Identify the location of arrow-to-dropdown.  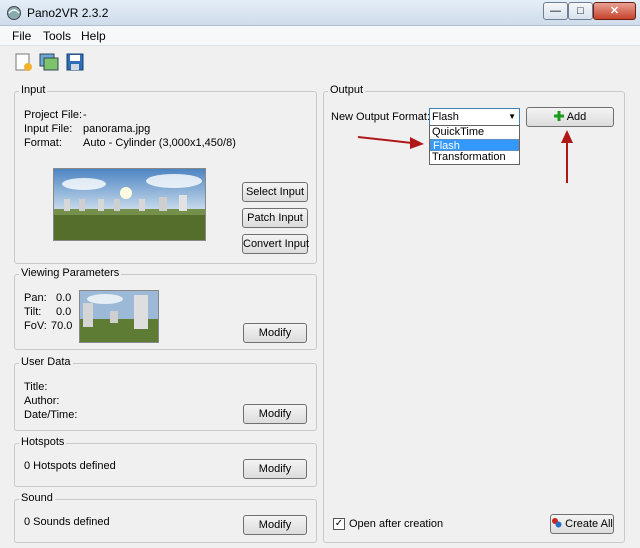
(385, 140).